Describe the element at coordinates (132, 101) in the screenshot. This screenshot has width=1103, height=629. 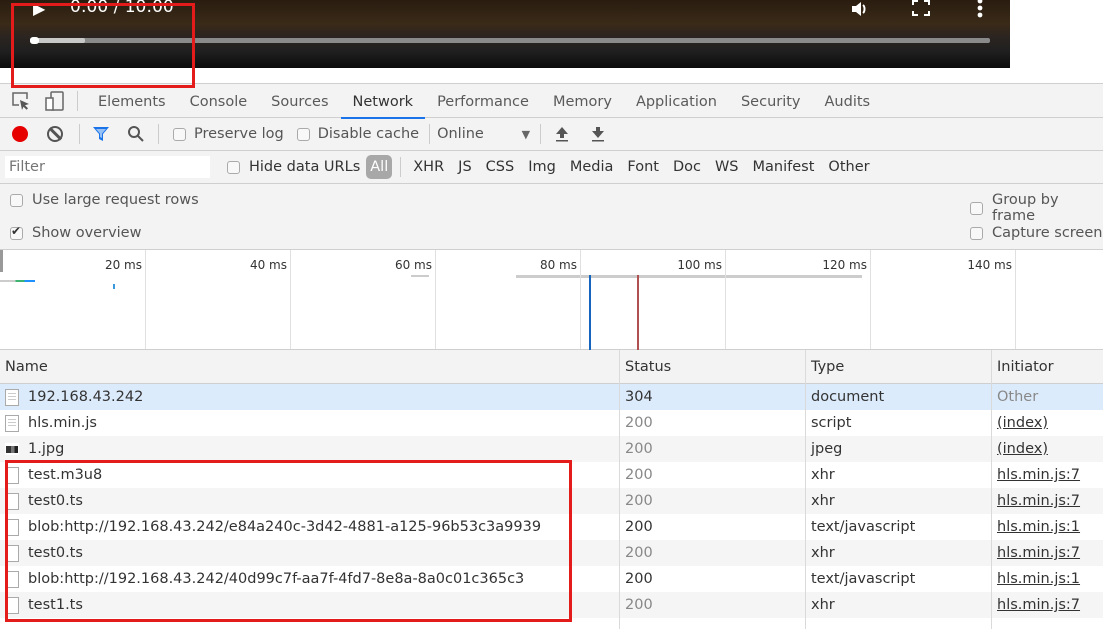
I see `tab-elements: Elements` at that location.